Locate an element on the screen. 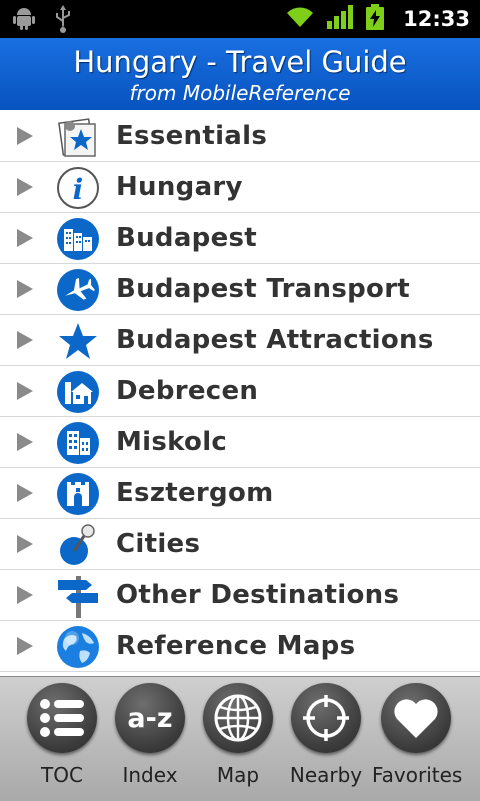  tab-nearby: Nearby is located at coordinates (326, 740).